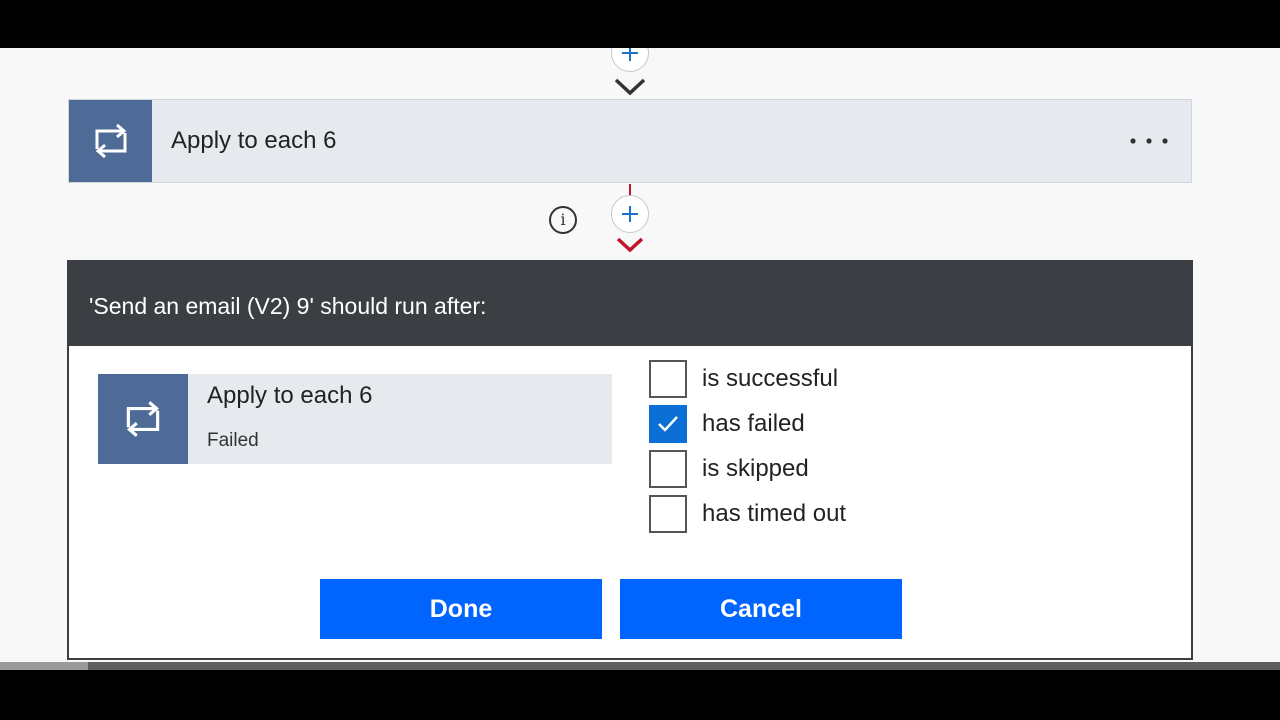  I want to click on is-skipped-checkbox, so click(668, 469).